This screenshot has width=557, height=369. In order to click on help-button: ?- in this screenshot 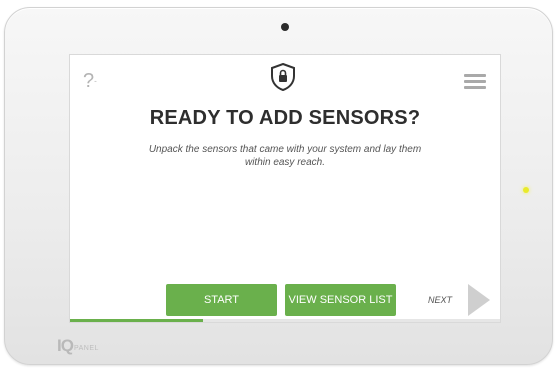, I will do `click(90, 81)`.